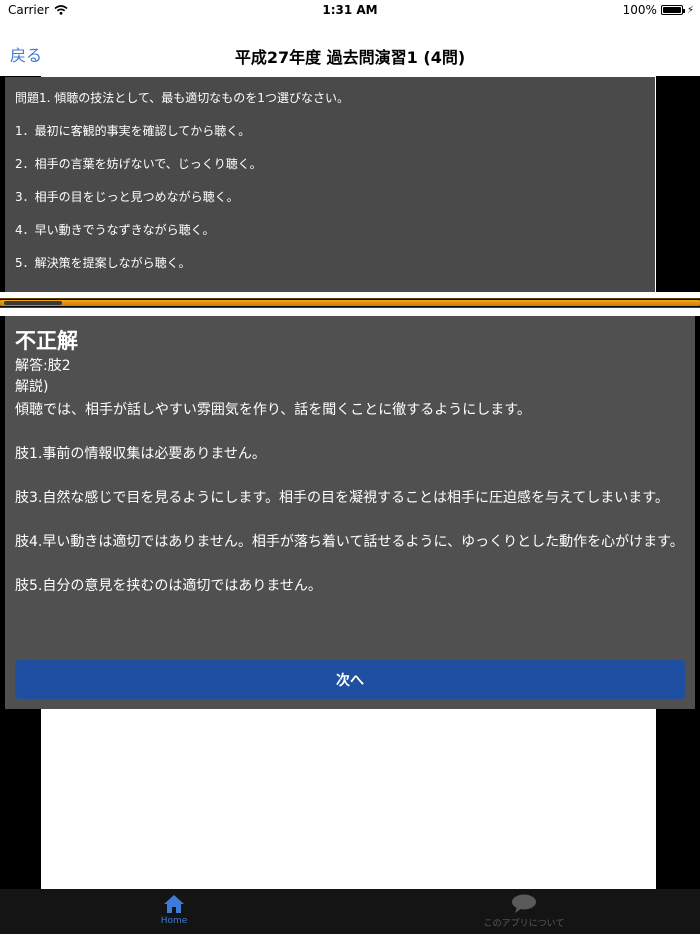  Describe the element at coordinates (115, 230) in the screenshot. I see `option-4: 4．早い動きでうなずきながら聴く。` at that location.